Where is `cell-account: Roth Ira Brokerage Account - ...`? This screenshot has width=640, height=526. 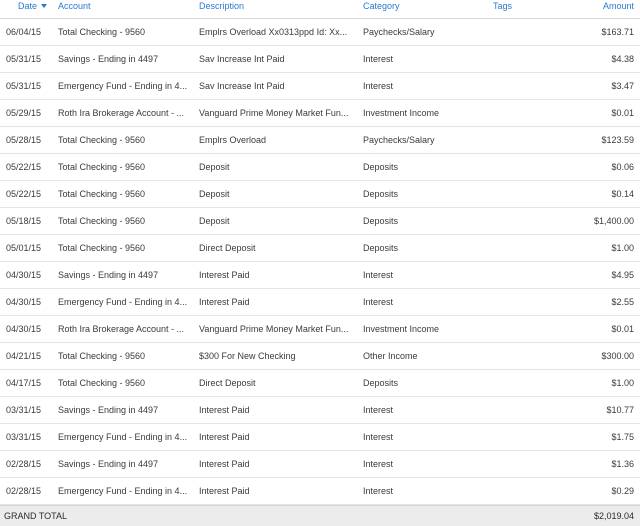 cell-account: Roth Ira Brokerage Account - ... is located at coordinates (121, 329).